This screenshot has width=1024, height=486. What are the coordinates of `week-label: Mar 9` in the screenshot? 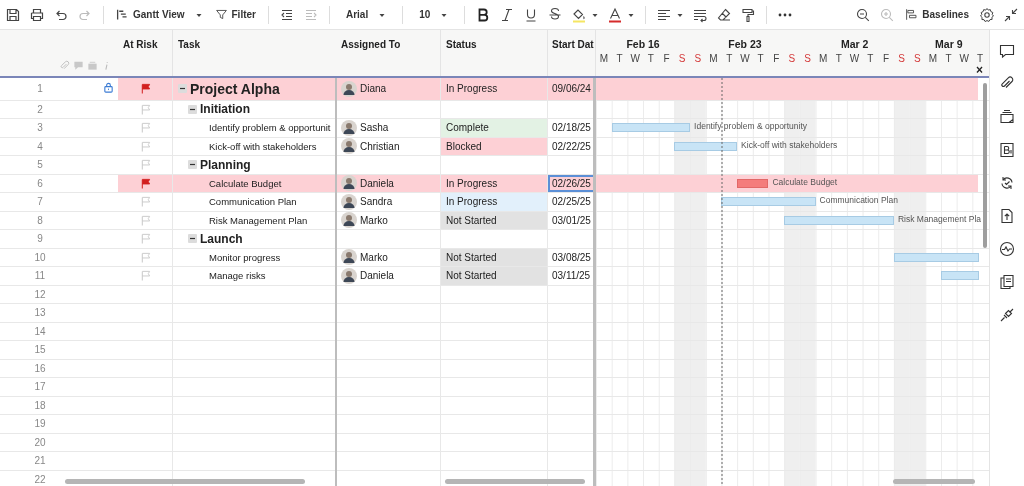 It's located at (949, 44).